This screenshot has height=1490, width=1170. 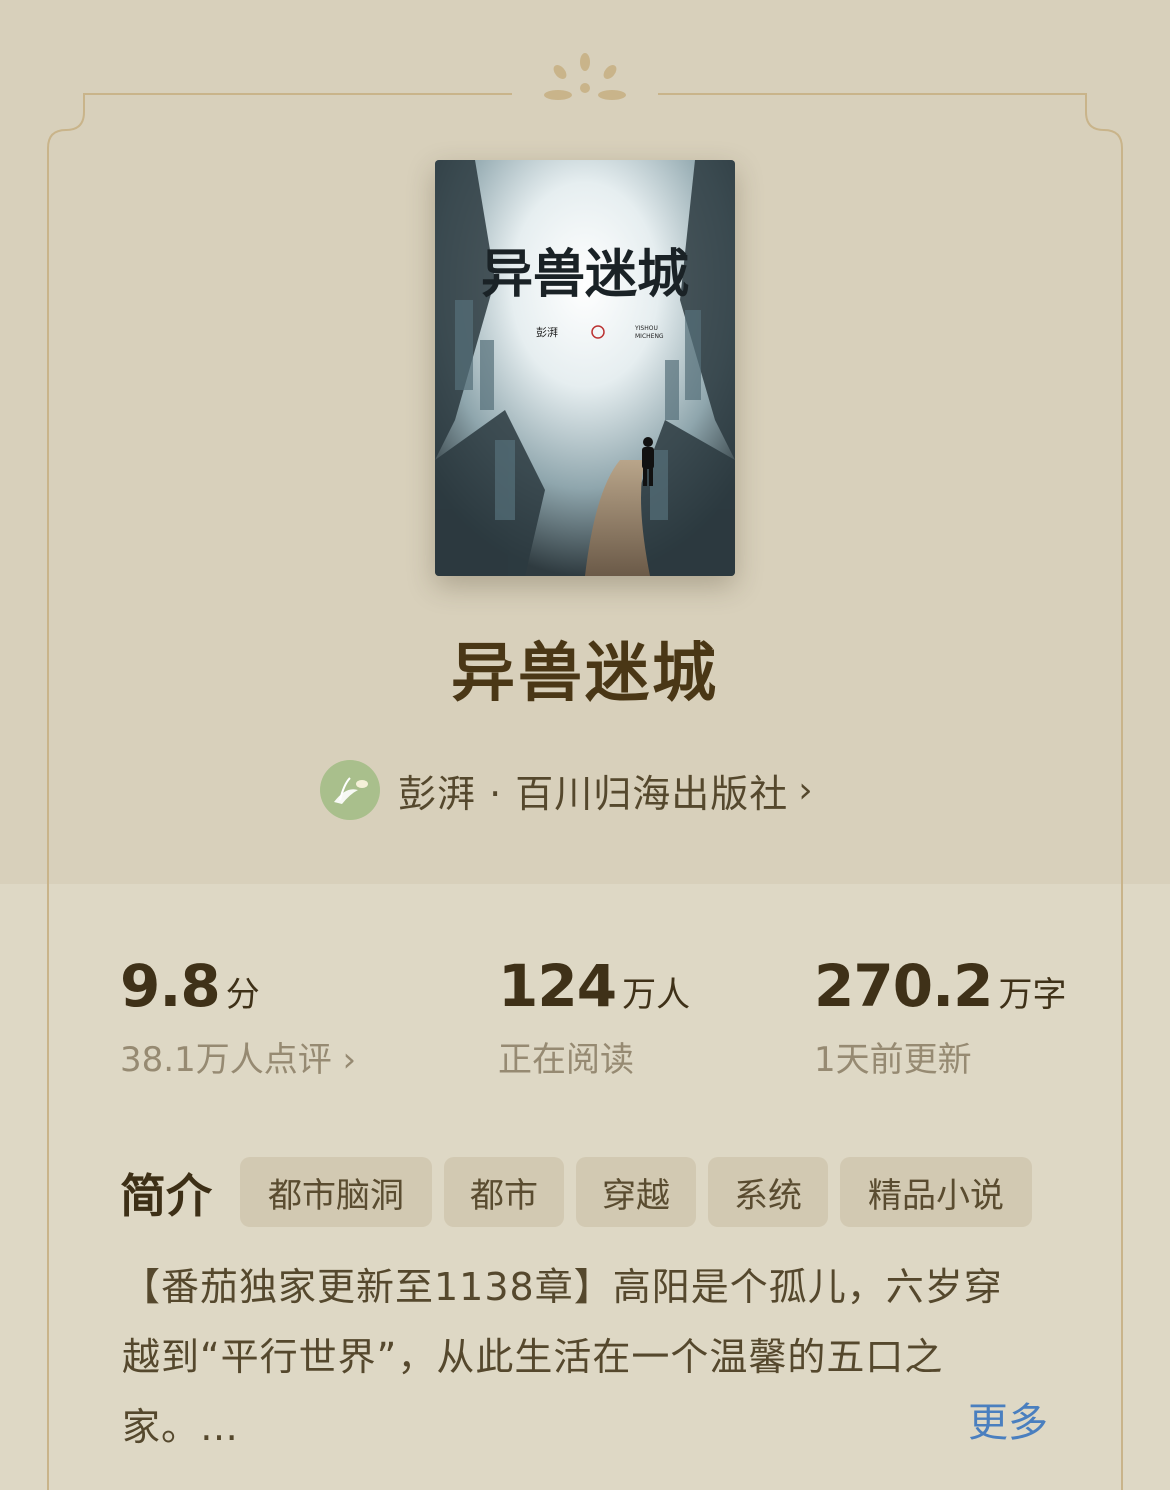 I want to click on readers-stat: 124 万人 正在阅读, so click(x=594, y=1016).